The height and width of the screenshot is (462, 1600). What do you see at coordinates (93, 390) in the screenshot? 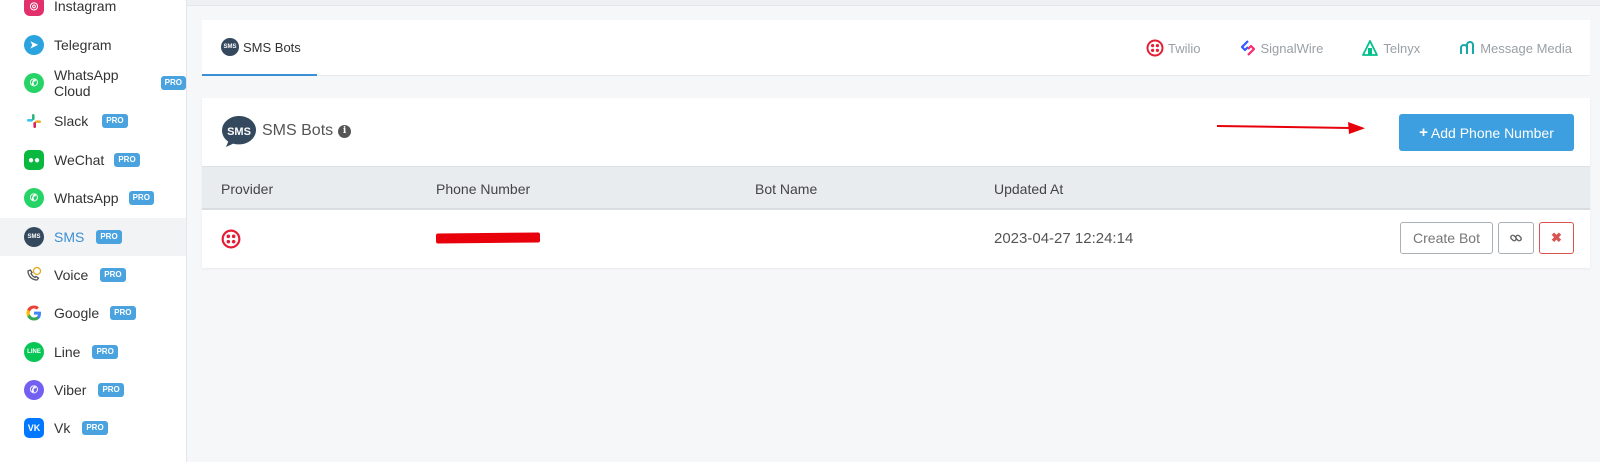
I see `sidebar-item-viber: ✆ Viber PRO` at bounding box center [93, 390].